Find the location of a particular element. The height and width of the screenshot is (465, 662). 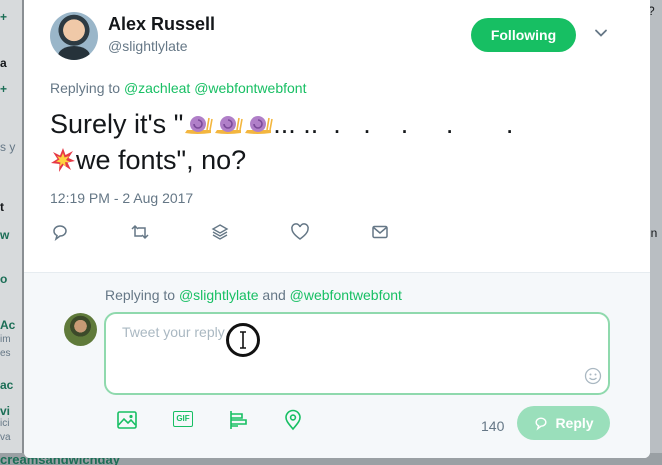

reply-replying-prefix: Replying to is located at coordinates (140, 295).